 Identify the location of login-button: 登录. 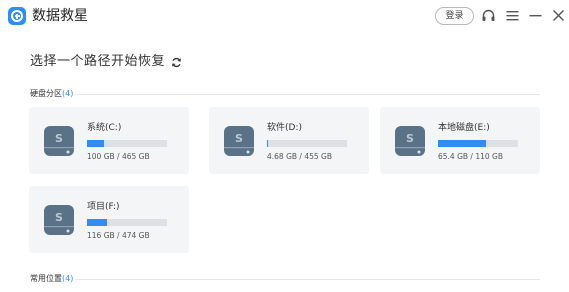
(454, 16).